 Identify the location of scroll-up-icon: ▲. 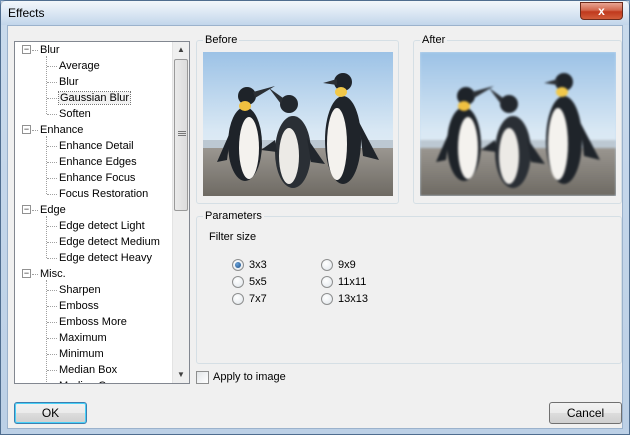
(181, 50).